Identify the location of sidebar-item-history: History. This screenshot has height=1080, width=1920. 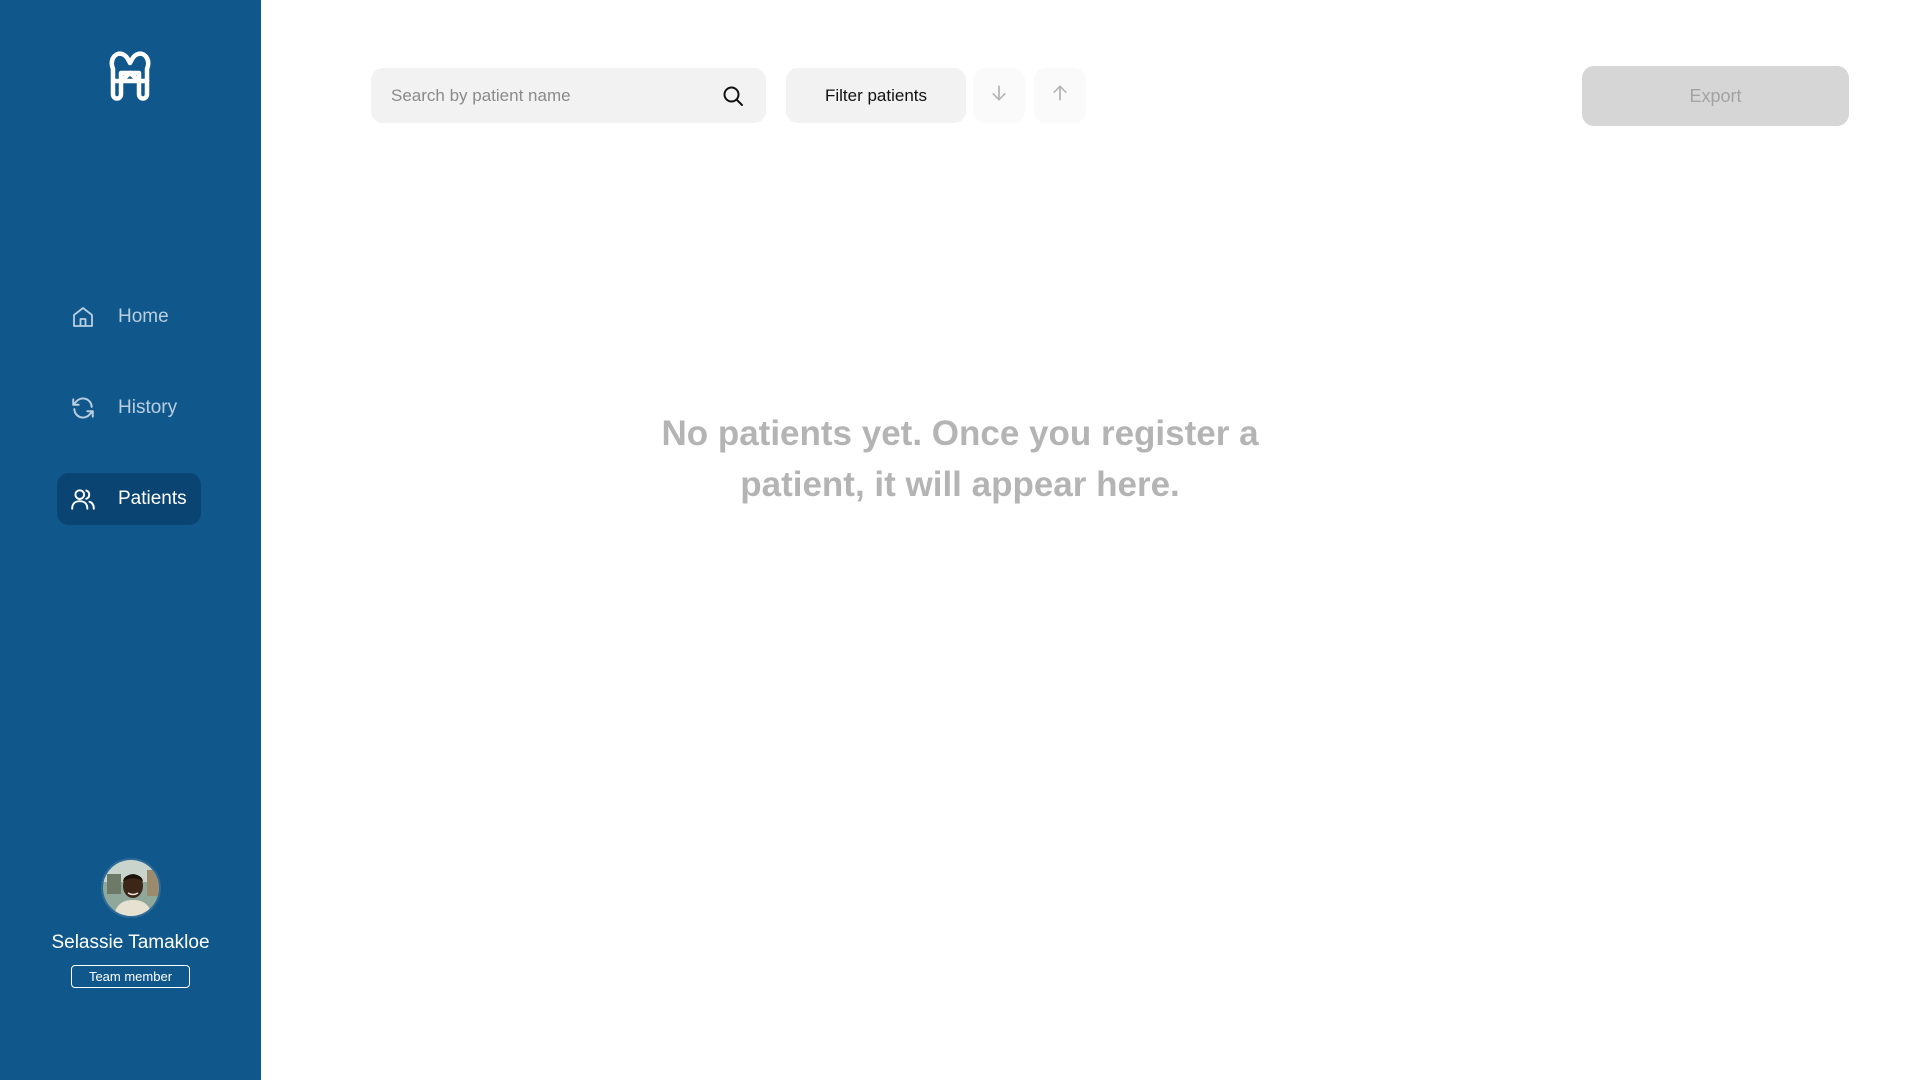
(129, 408).